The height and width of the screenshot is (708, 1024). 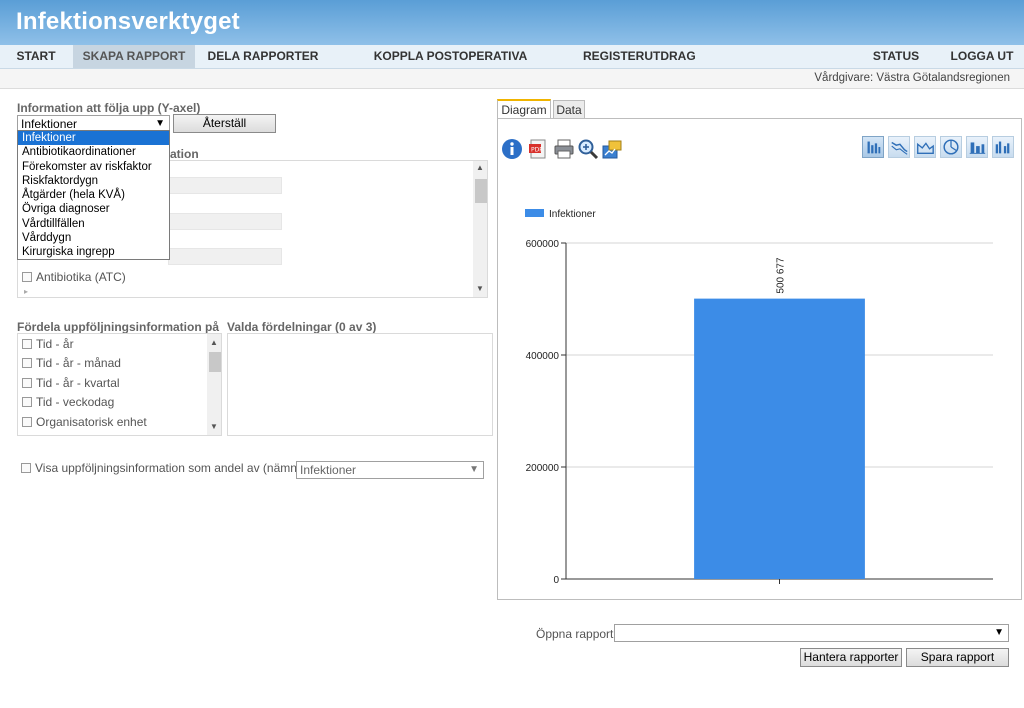 I want to click on dropdown-option: Antibiotikaordinationer, so click(x=93, y=152).